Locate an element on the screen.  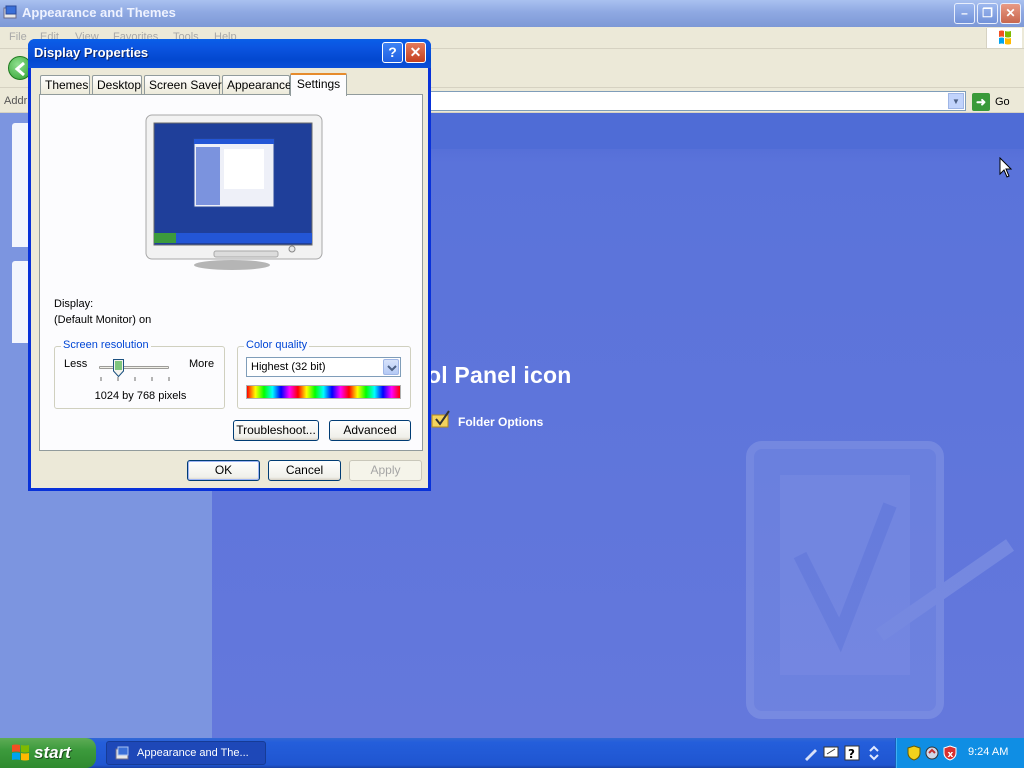
color-quality-select: Highest (32 bit) is located at coordinates (323, 367).